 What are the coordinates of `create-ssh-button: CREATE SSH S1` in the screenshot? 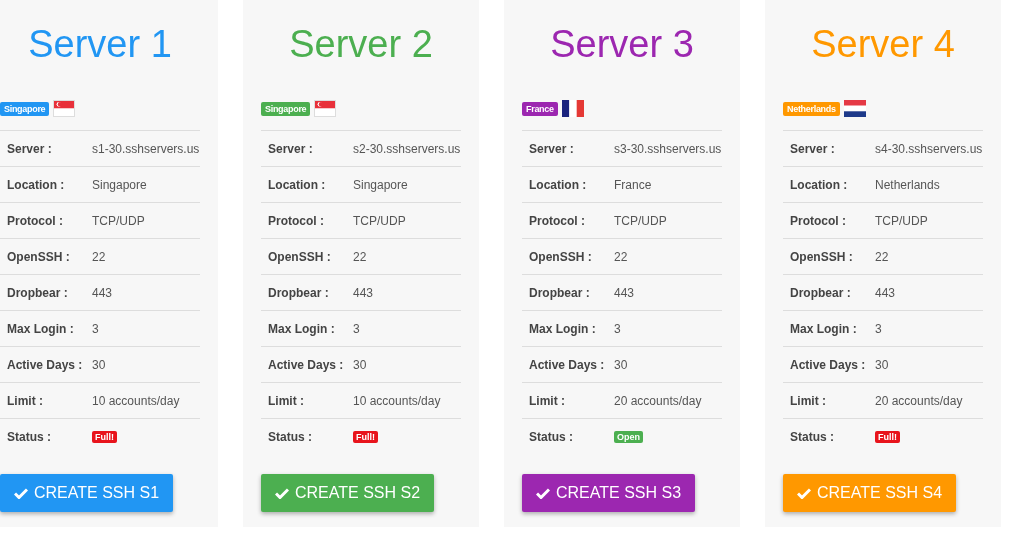 It's located at (87, 493).